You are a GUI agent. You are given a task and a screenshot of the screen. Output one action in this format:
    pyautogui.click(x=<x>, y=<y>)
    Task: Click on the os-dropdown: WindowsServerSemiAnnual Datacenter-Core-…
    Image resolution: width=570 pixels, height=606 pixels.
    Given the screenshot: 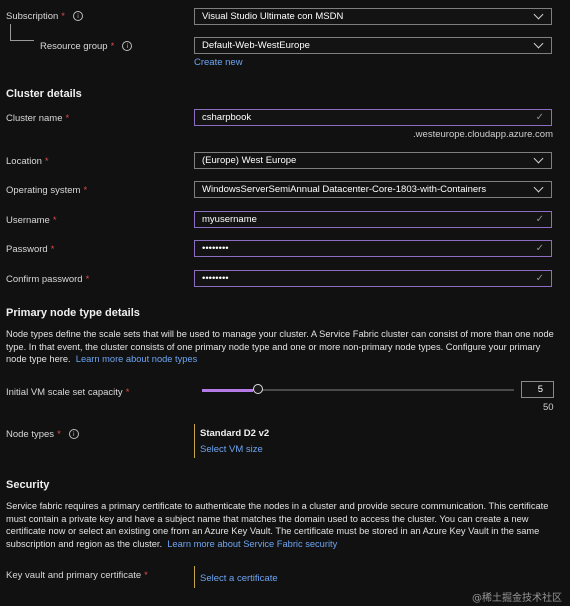 What is the action you would take?
    pyautogui.click(x=373, y=189)
    